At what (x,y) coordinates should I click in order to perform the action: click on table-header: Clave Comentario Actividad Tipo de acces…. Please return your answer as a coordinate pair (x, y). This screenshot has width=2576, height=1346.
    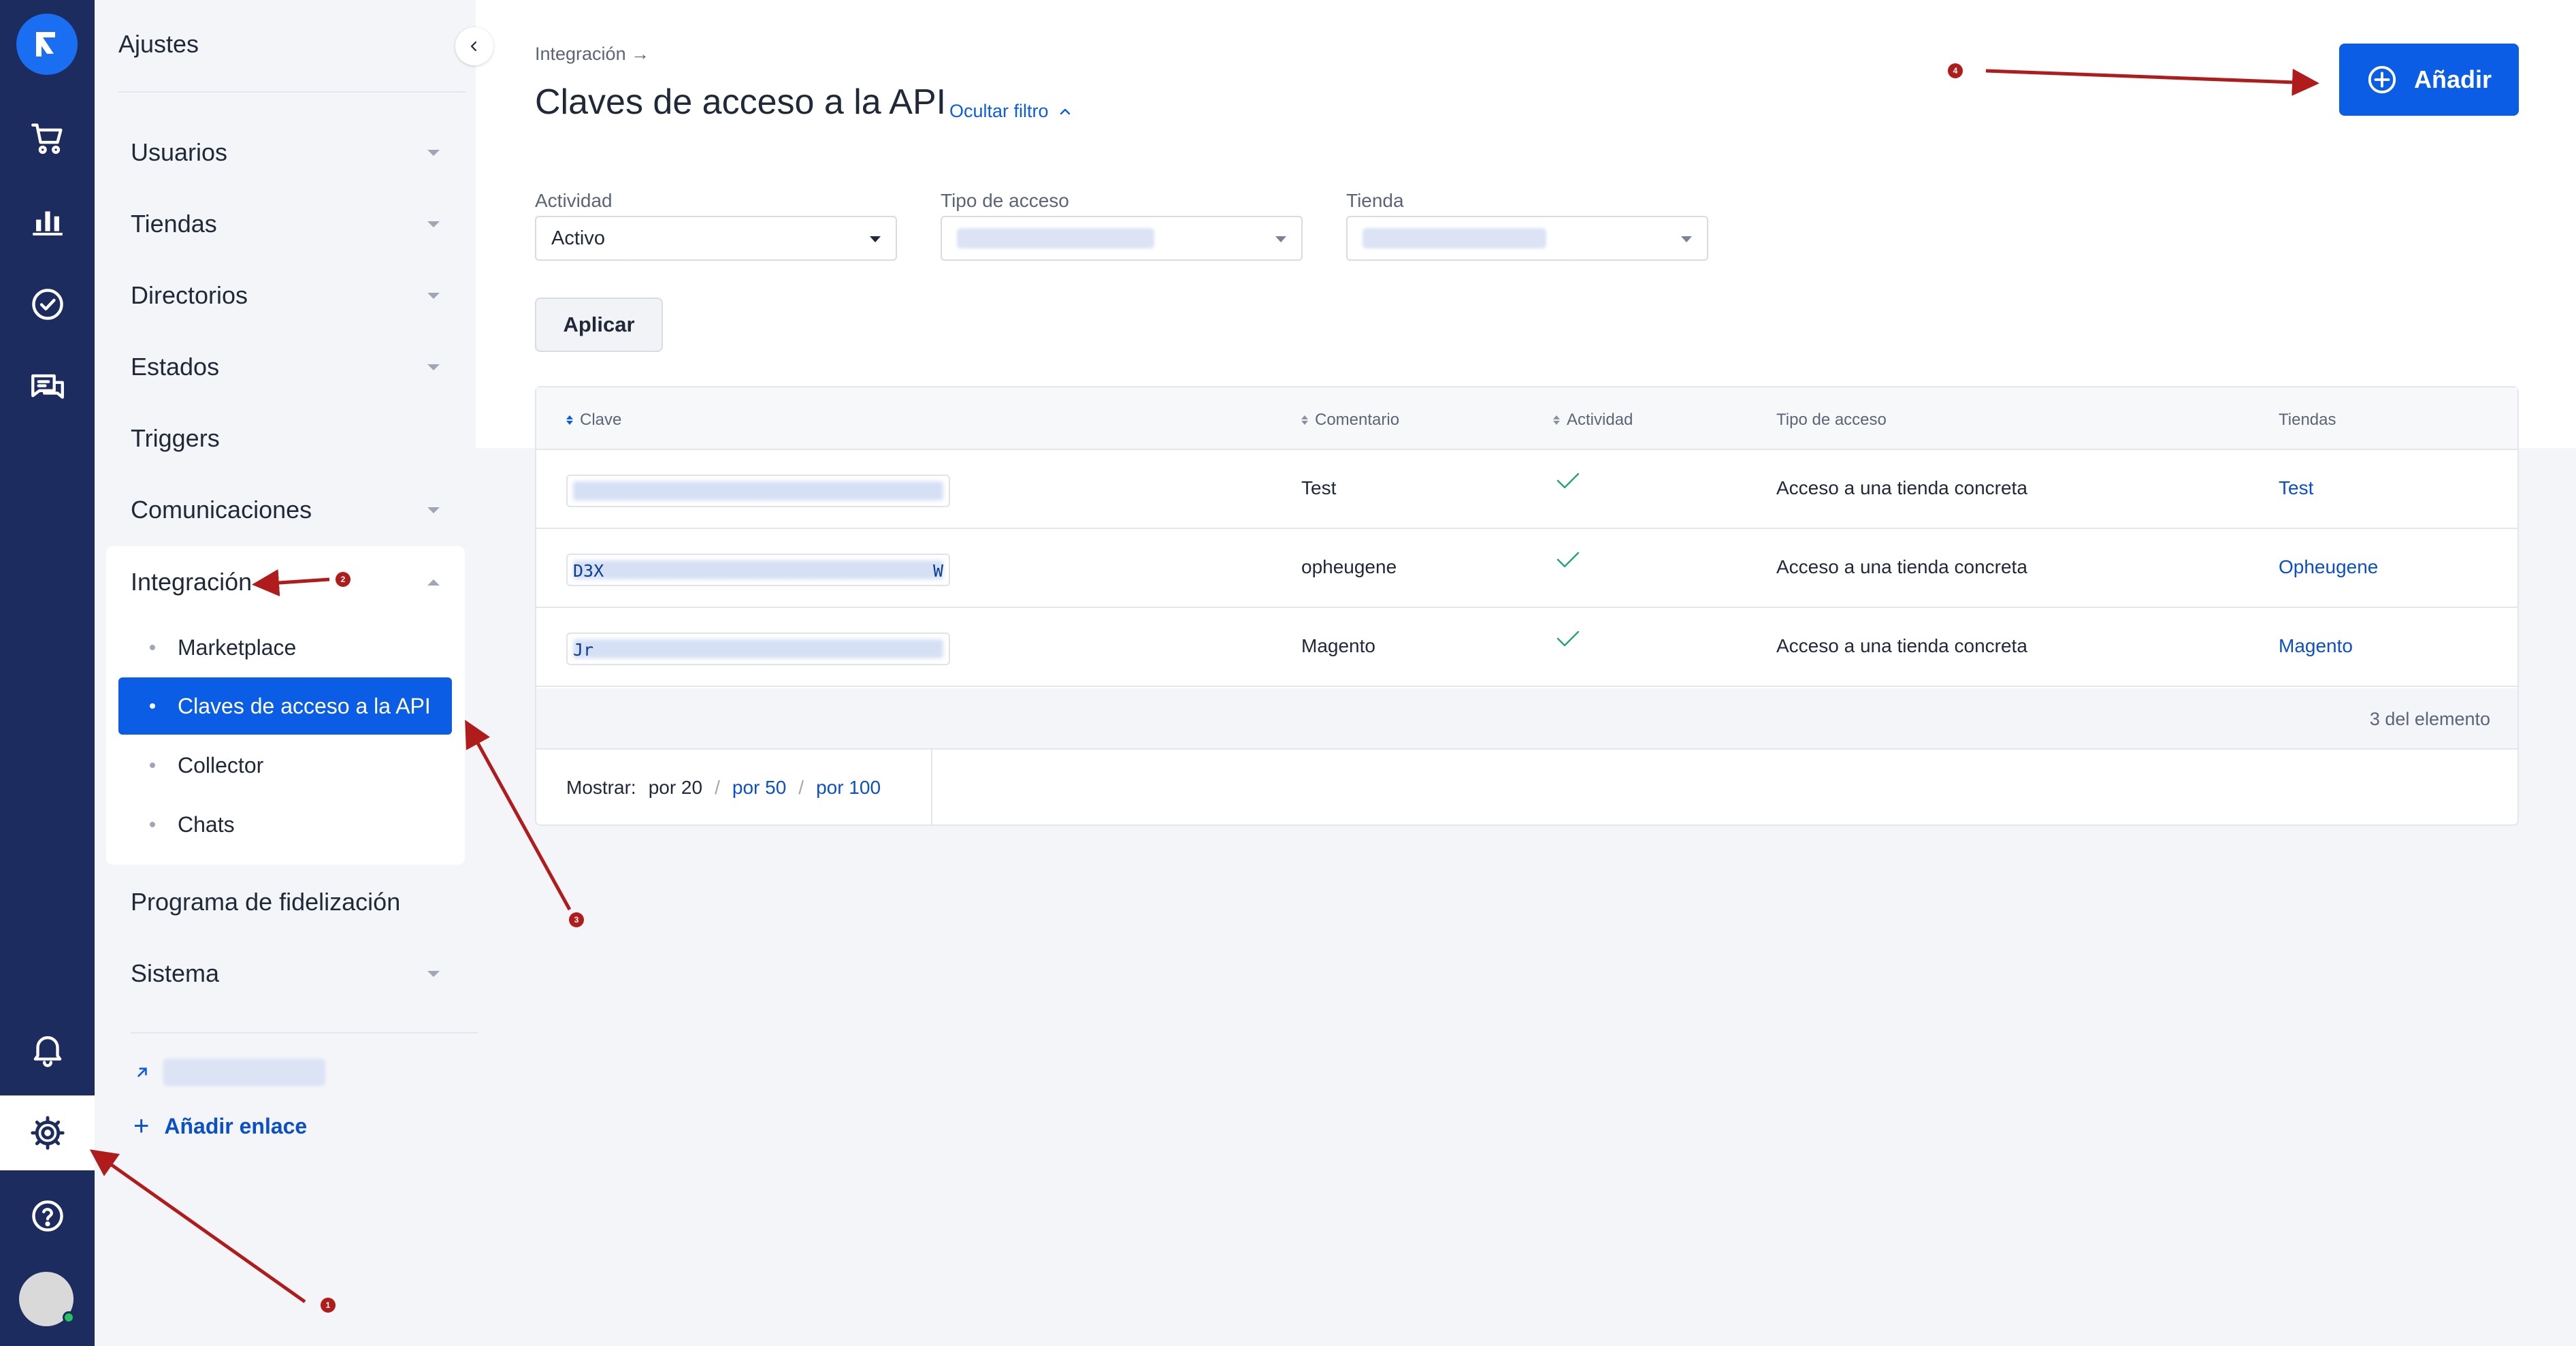
    Looking at the image, I should click on (1526, 418).